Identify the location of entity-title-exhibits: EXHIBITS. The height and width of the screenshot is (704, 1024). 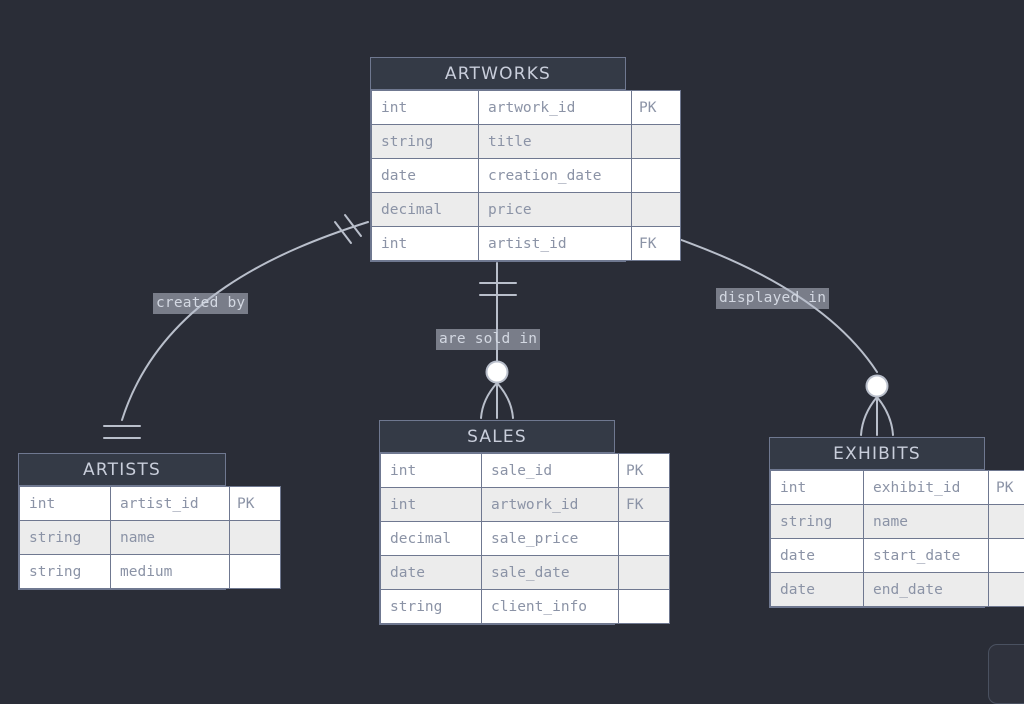
(877, 454).